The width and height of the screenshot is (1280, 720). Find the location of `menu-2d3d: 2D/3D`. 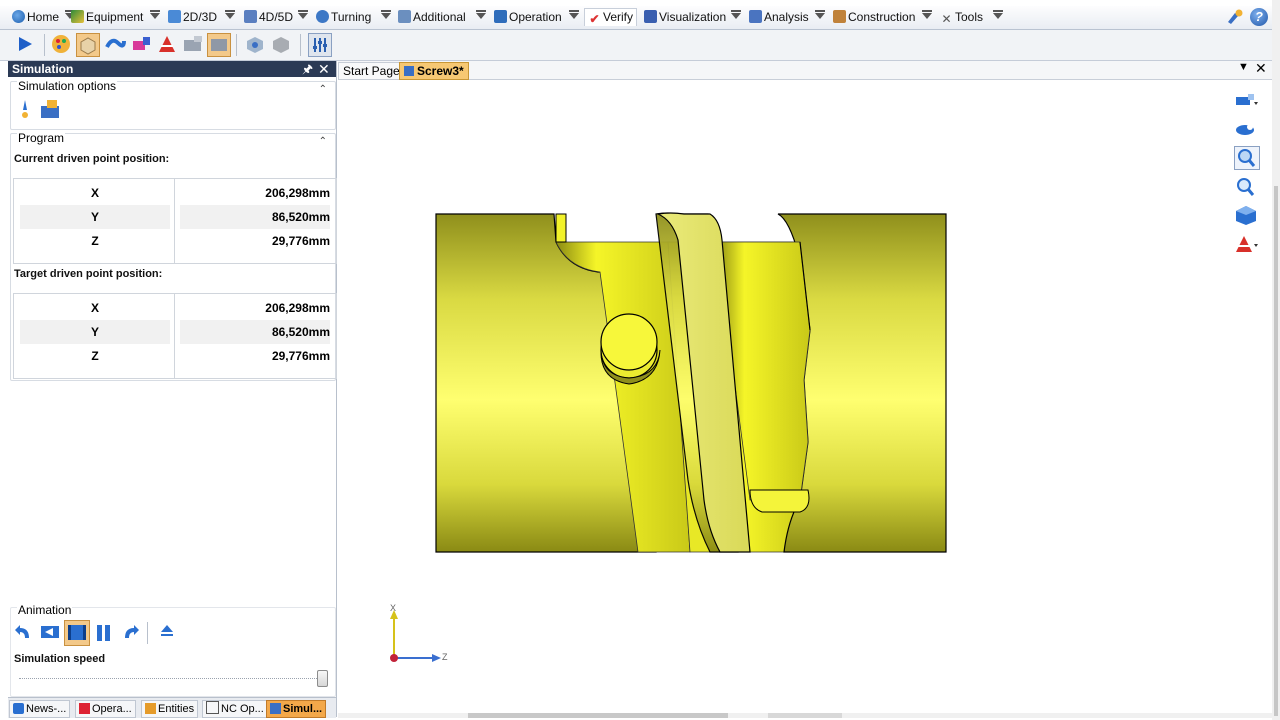

menu-2d3d: 2D/3D is located at coordinates (192, 17).